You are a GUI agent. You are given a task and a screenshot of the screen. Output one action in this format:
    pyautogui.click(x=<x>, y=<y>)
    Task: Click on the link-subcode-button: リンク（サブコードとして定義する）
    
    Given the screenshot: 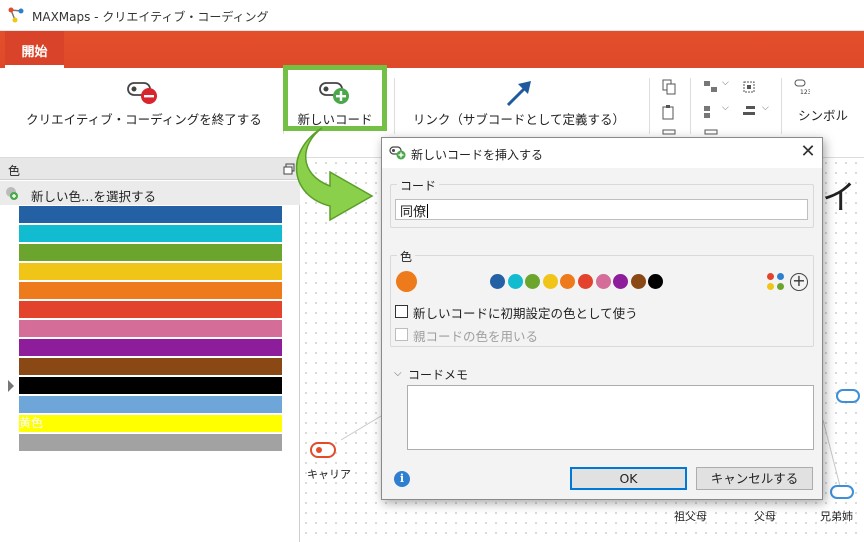 What is the action you would take?
    pyautogui.click(x=519, y=104)
    